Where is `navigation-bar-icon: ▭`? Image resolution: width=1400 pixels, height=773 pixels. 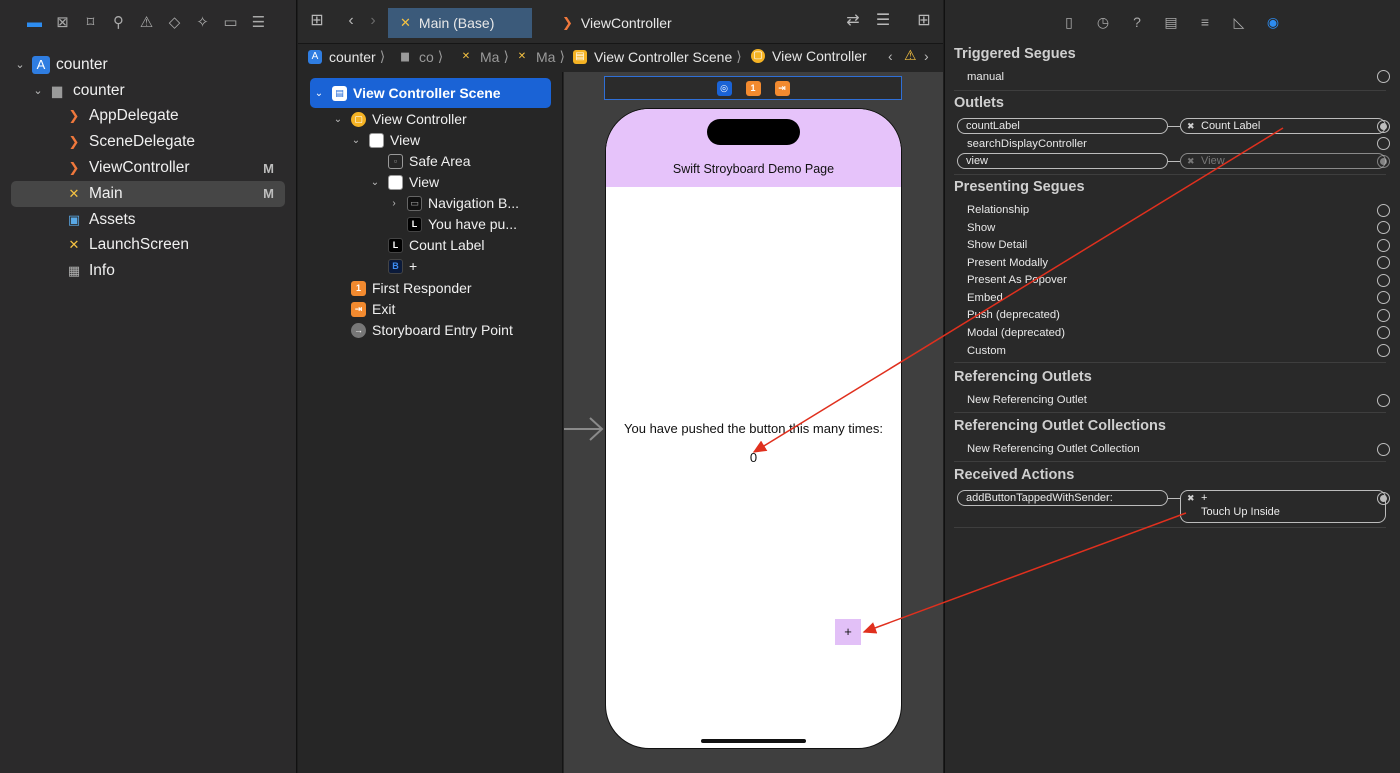
navigation-bar-icon: ▭ is located at coordinates (414, 203).